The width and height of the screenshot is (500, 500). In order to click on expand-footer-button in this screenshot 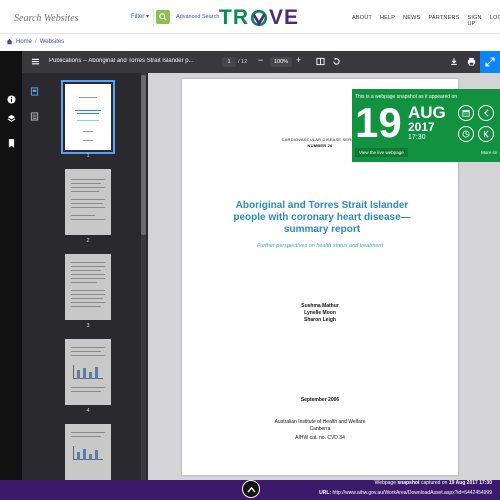, I will do `click(251, 489)`.